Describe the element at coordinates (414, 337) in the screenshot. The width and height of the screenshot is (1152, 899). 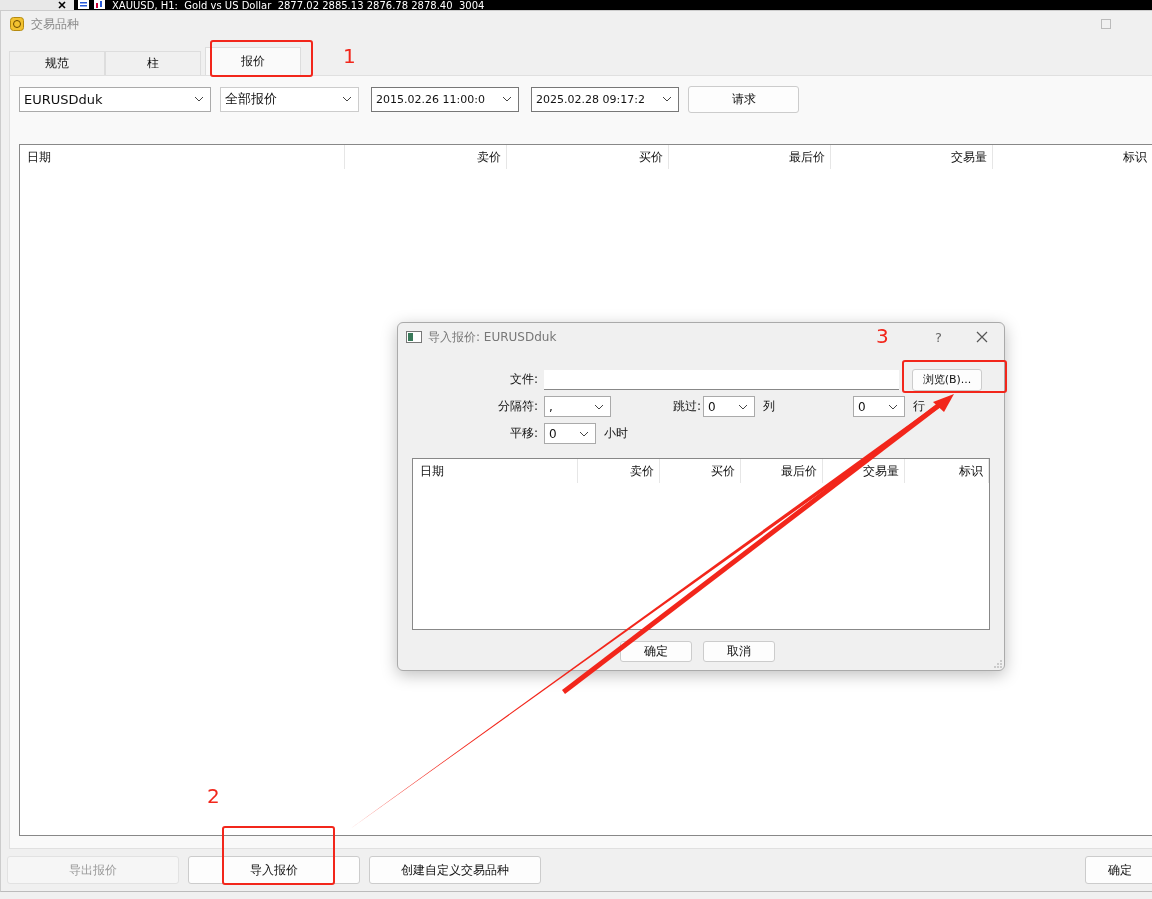
I see `window-icon` at that location.